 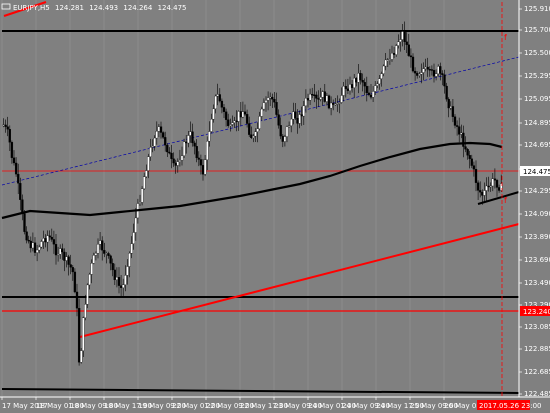 I want to click on price-tick-label: 125.700, so click(x=537, y=30).